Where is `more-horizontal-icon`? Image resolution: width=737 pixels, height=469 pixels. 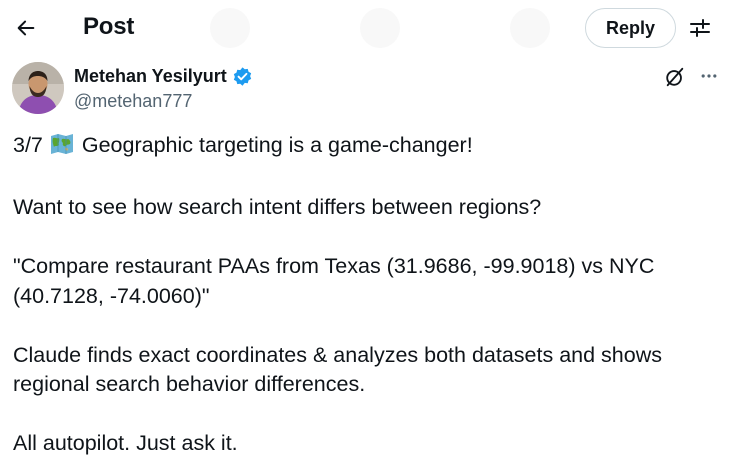
more-horizontal-icon is located at coordinates (709, 76).